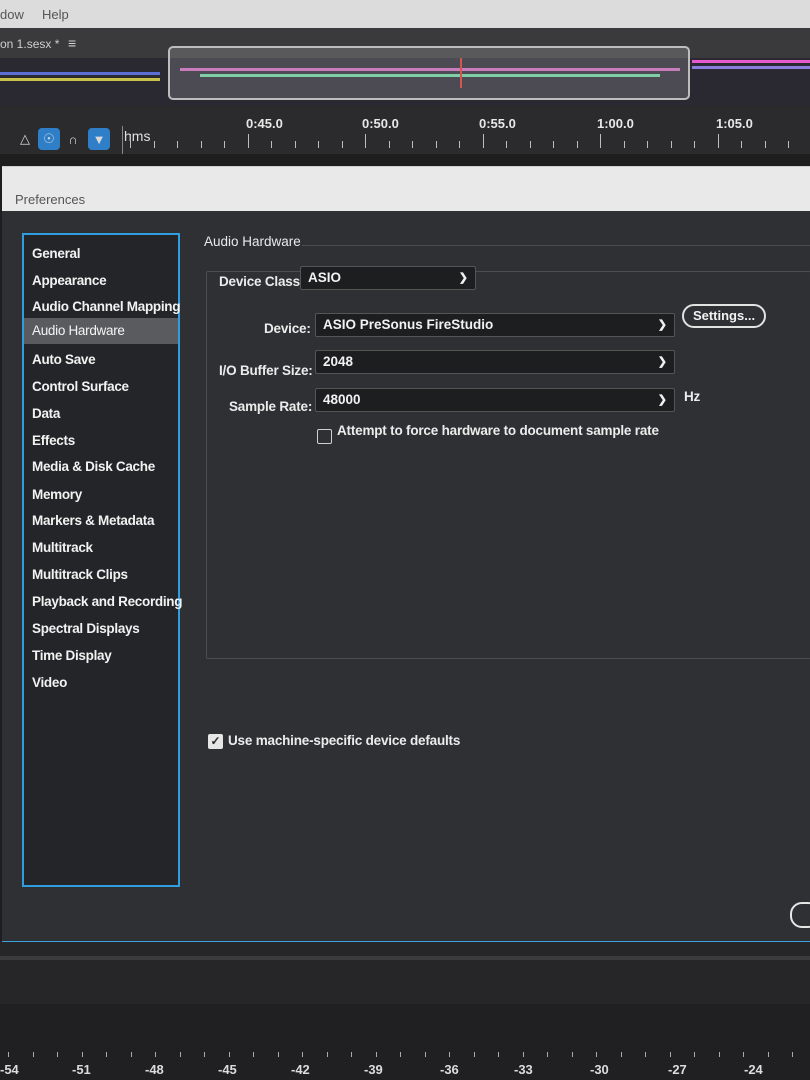 Image resolution: width=810 pixels, height=1080 pixels. What do you see at coordinates (101, 548) in the screenshot?
I see `category-multitrack: Multitrack` at bounding box center [101, 548].